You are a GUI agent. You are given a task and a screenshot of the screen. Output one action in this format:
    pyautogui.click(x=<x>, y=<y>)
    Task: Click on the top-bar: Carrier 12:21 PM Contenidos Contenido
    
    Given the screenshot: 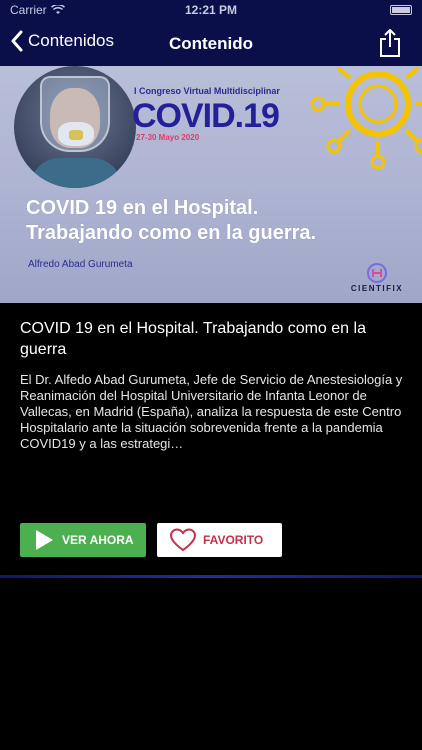 What is the action you would take?
    pyautogui.click(x=211, y=33)
    